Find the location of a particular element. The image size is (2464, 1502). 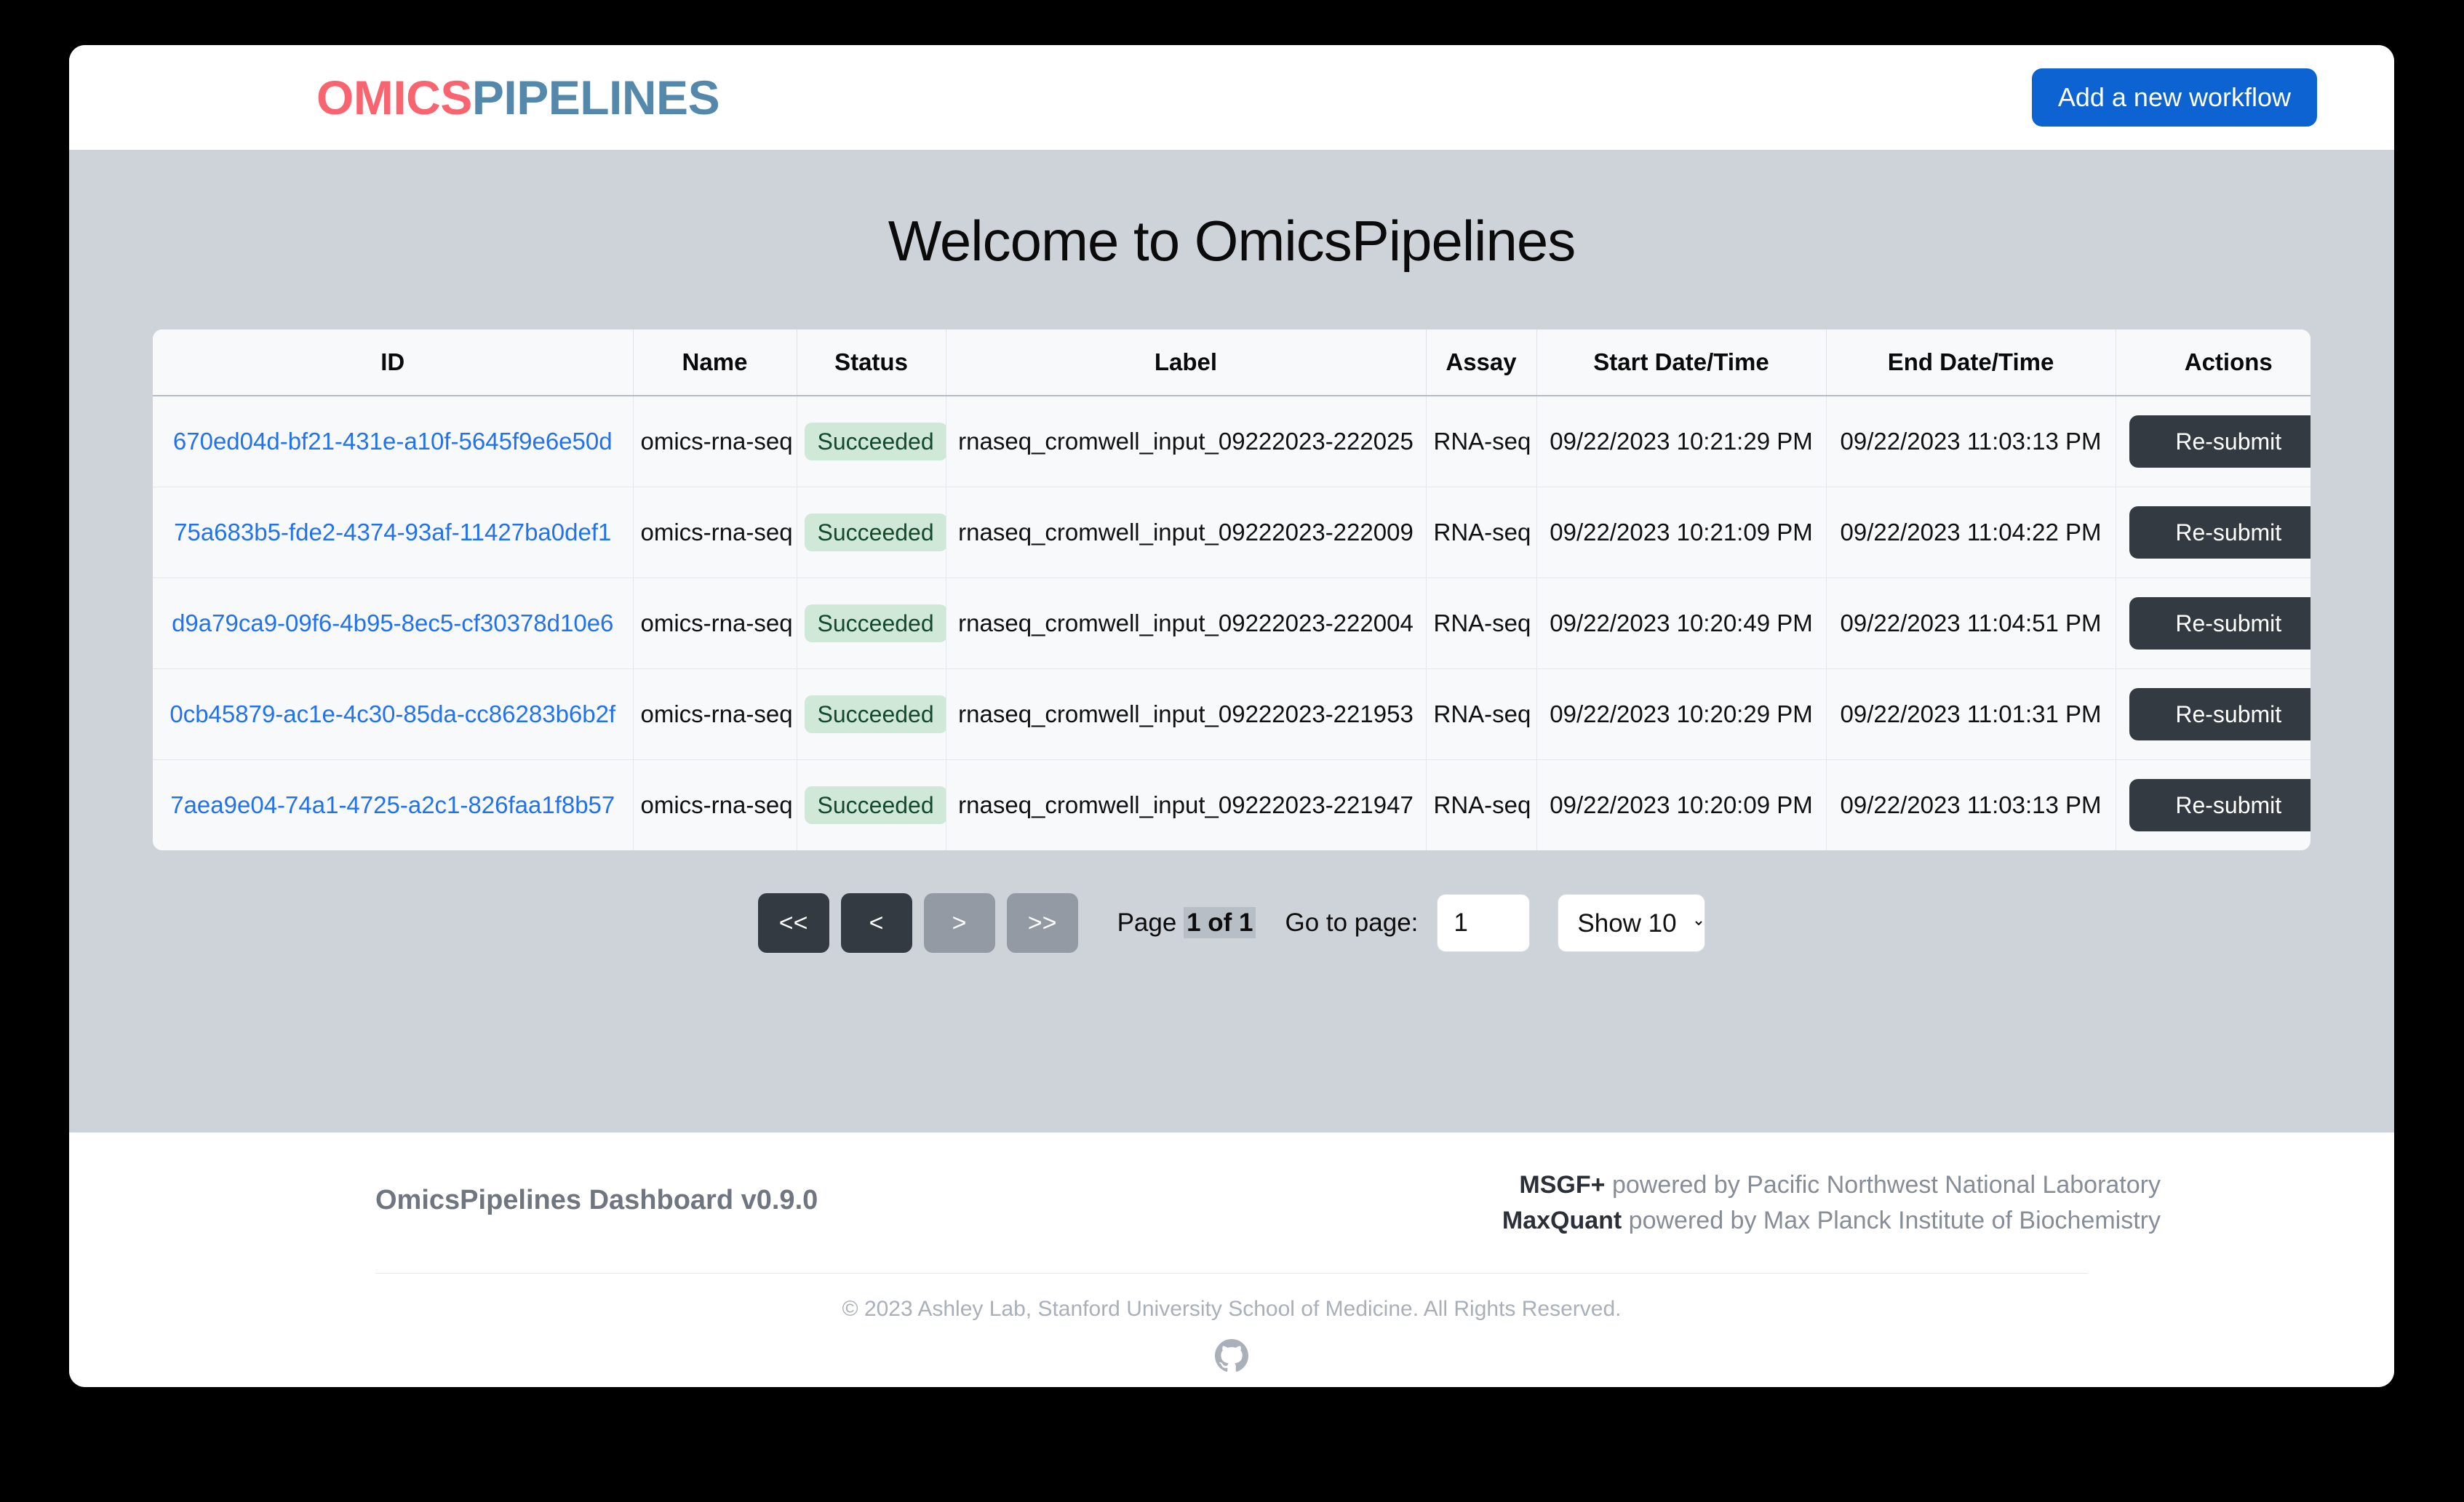

workflow-id-link: d9a79ca9-09f6-4b95-8ec5-cf30378d10e6 is located at coordinates (392, 623).